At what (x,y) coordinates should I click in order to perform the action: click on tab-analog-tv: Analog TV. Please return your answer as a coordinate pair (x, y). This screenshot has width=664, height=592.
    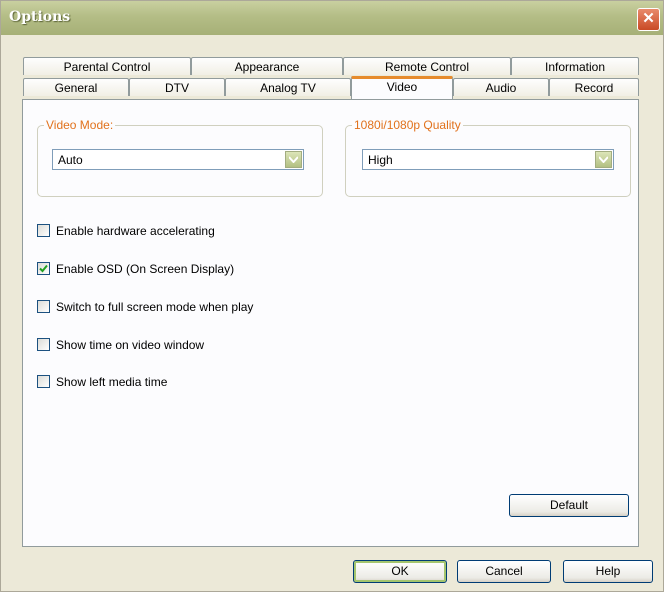
    Looking at the image, I should click on (288, 87).